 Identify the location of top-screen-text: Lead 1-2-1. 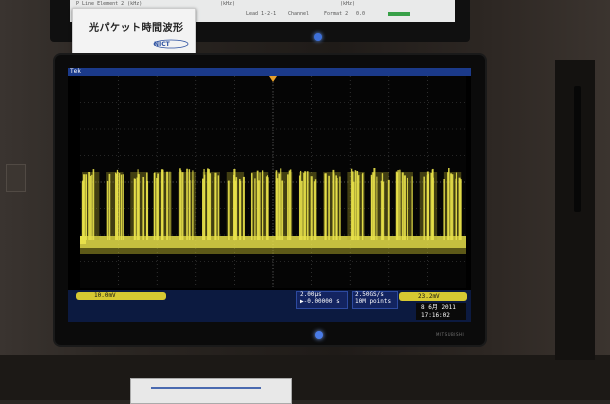
(261, 14).